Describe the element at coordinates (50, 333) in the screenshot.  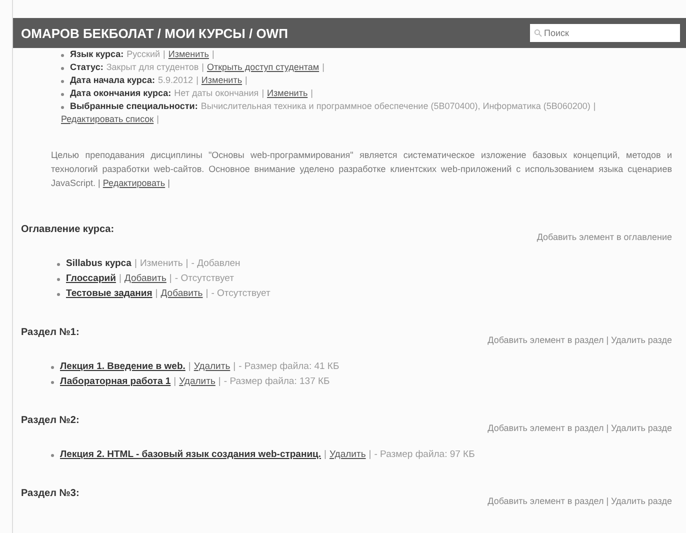
I see `section-title: Раздел №1:` at that location.